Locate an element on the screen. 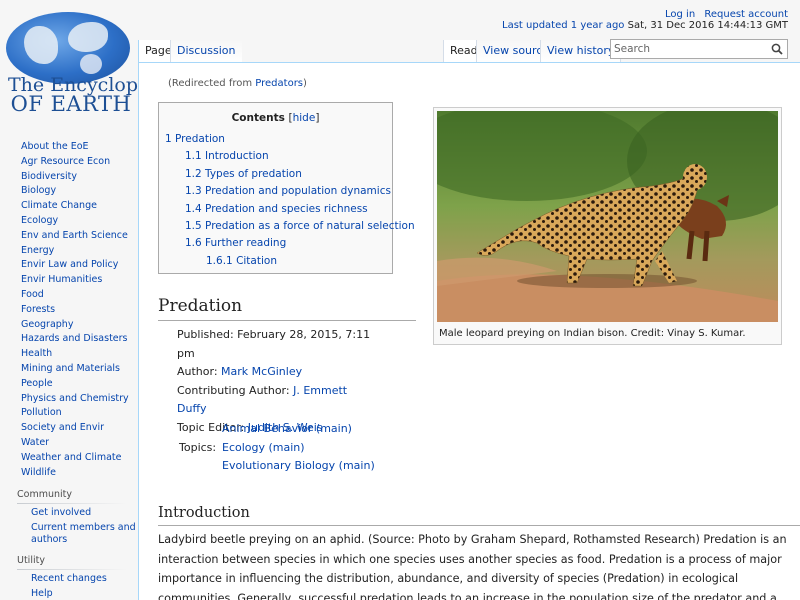  sidebar-item-biodiversity: Biodiversity is located at coordinates (69, 177).